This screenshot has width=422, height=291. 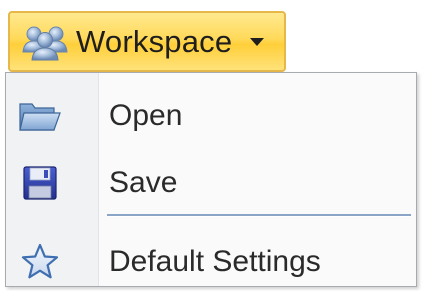 I want to click on open-folder-icon, so click(x=40, y=116).